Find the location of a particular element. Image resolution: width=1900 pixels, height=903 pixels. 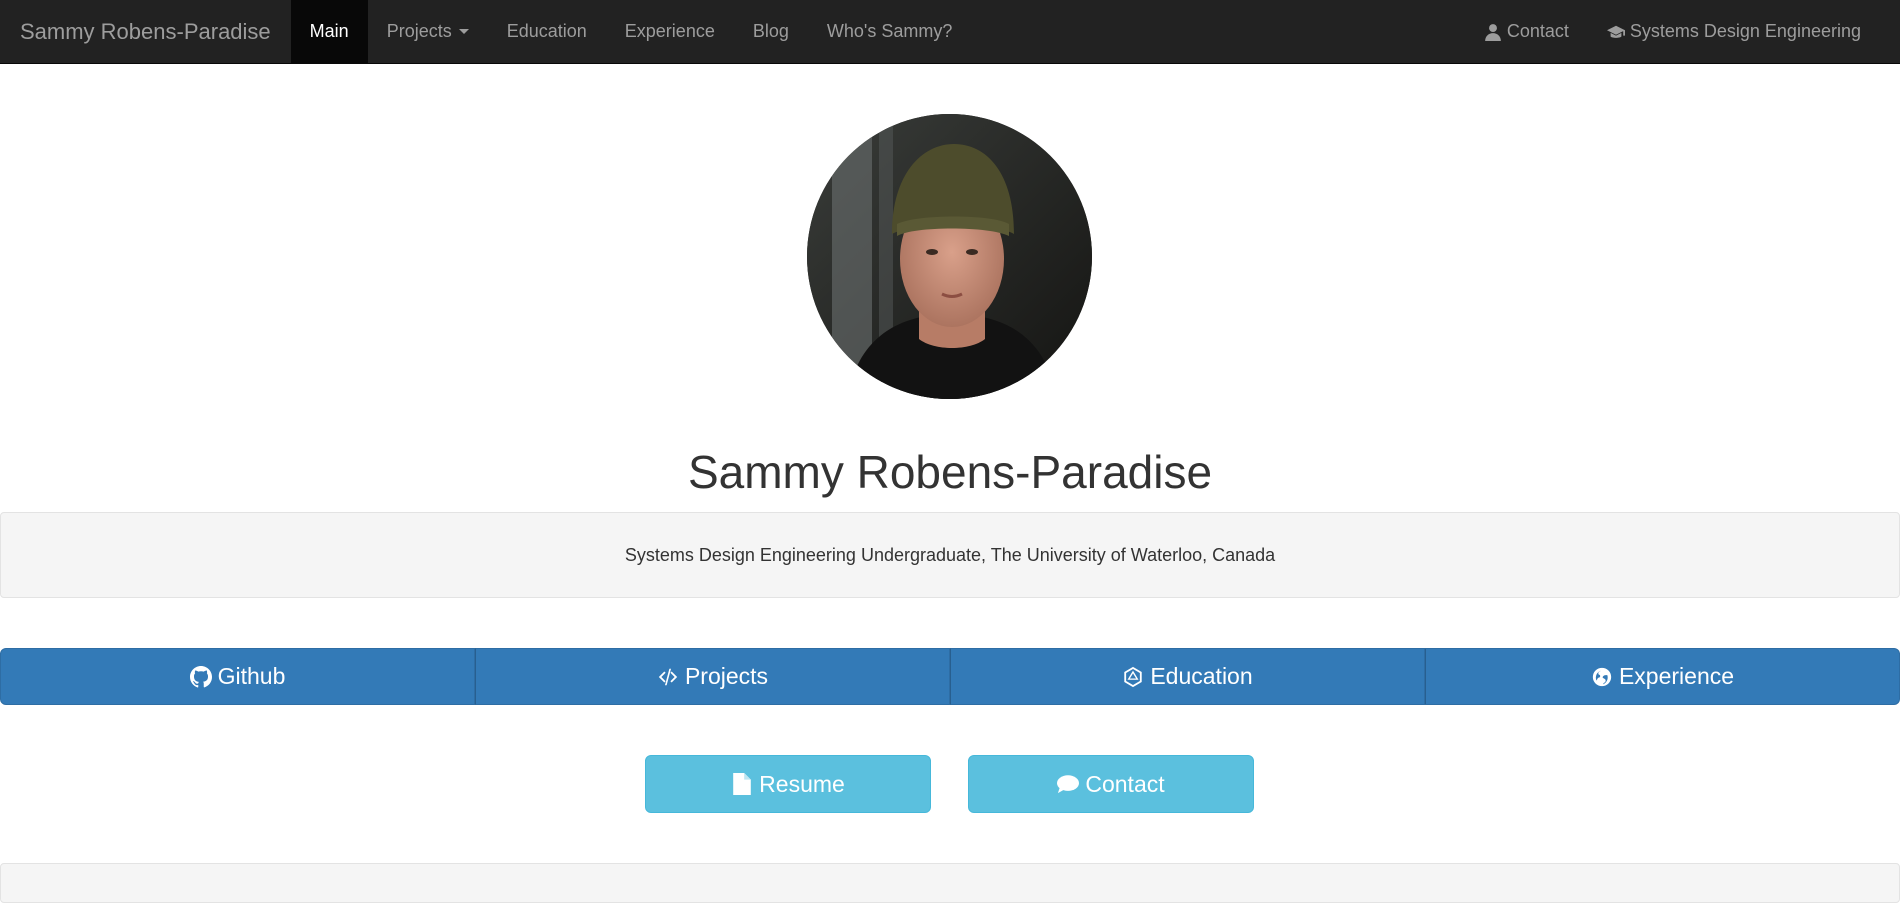

nav-item-label: Systems Design Engineering is located at coordinates (1745, 31).